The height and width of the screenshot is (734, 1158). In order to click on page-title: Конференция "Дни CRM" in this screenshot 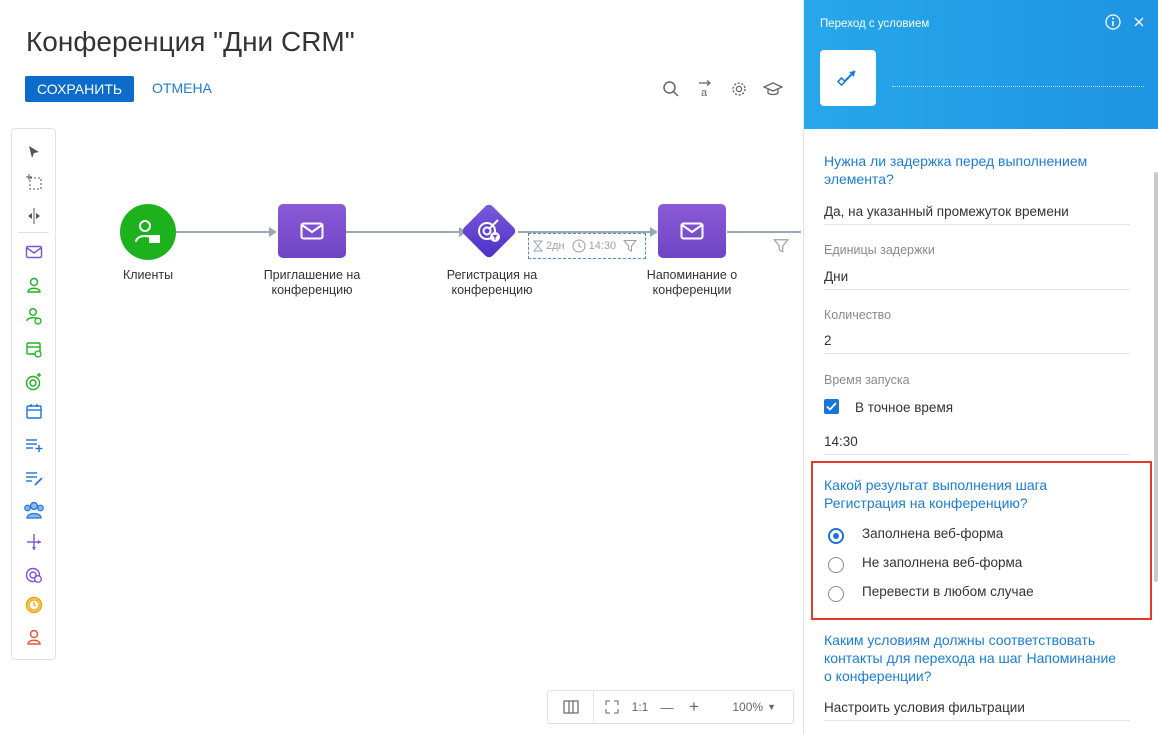, I will do `click(190, 41)`.